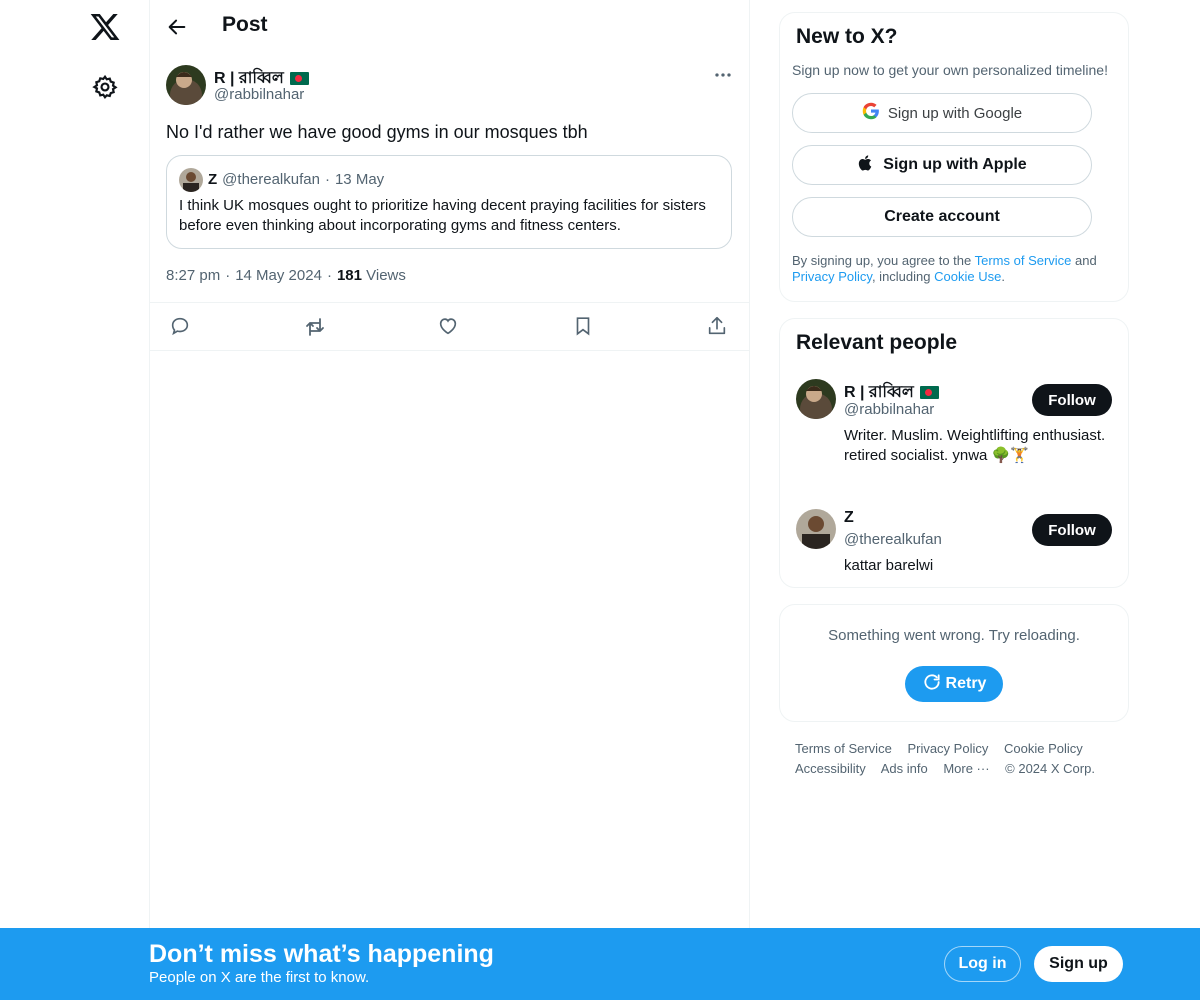 The width and height of the screenshot is (1200, 1000). Describe the element at coordinates (832, 276) in the screenshot. I see `privacy-link: Privacy Policy` at that location.